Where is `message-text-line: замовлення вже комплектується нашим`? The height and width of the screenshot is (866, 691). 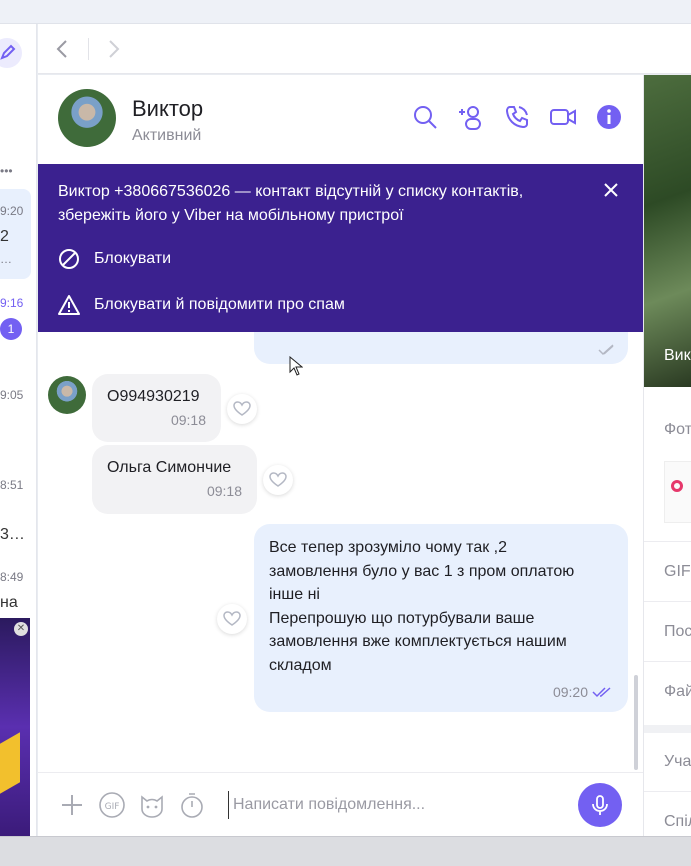
message-text-line: замовлення вже комплектується нашим is located at coordinates (418, 641).